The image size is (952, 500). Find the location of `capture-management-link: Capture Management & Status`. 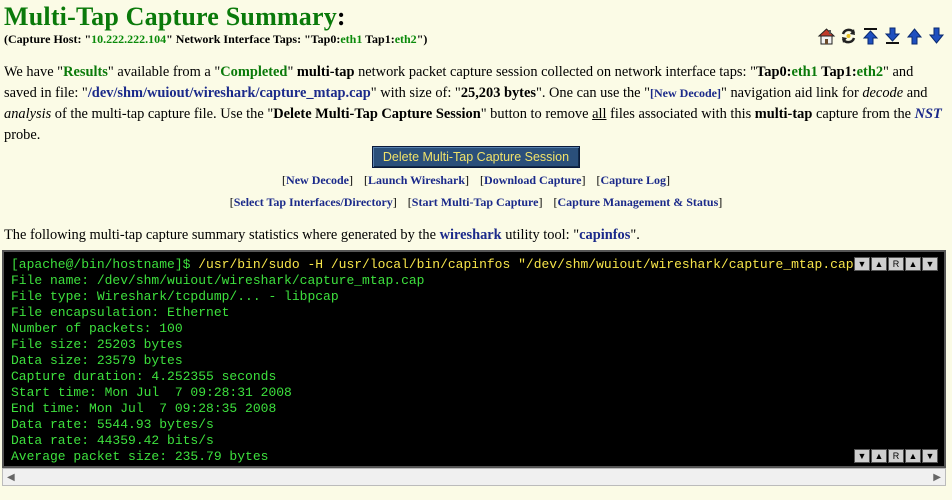

capture-management-link: Capture Management & Status is located at coordinates (637, 202).